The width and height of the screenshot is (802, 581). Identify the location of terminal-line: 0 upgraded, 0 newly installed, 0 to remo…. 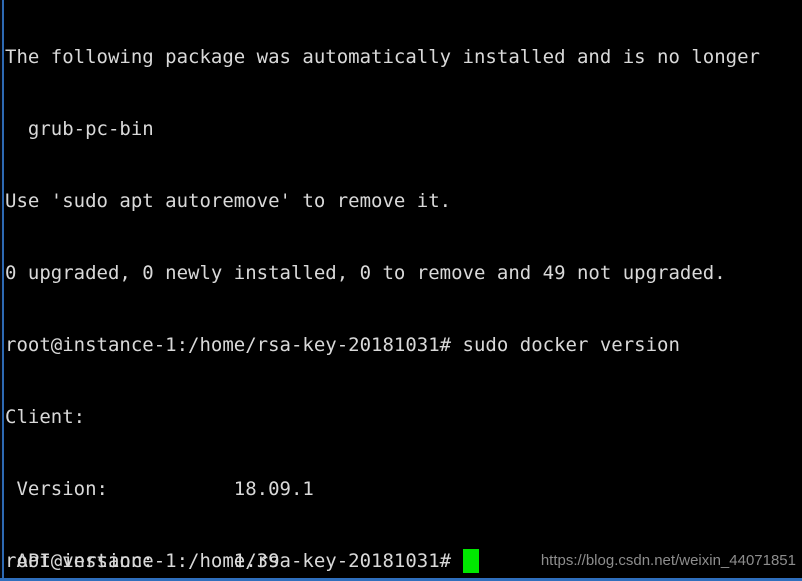
(365, 273).